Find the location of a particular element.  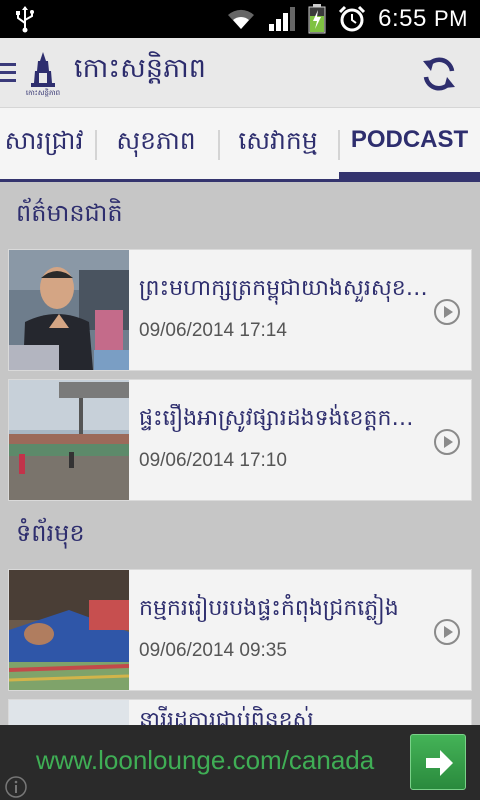

section-title-national: ព័ត៌មានជាតិ is located at coordinates (69, 213).